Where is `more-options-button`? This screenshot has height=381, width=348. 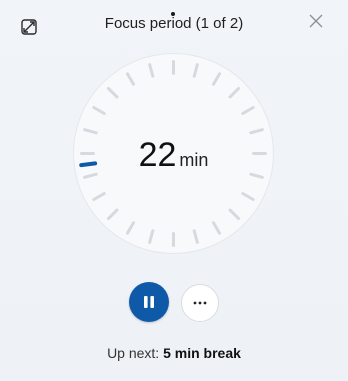
more-options-button is located at coordinates (200, 303).